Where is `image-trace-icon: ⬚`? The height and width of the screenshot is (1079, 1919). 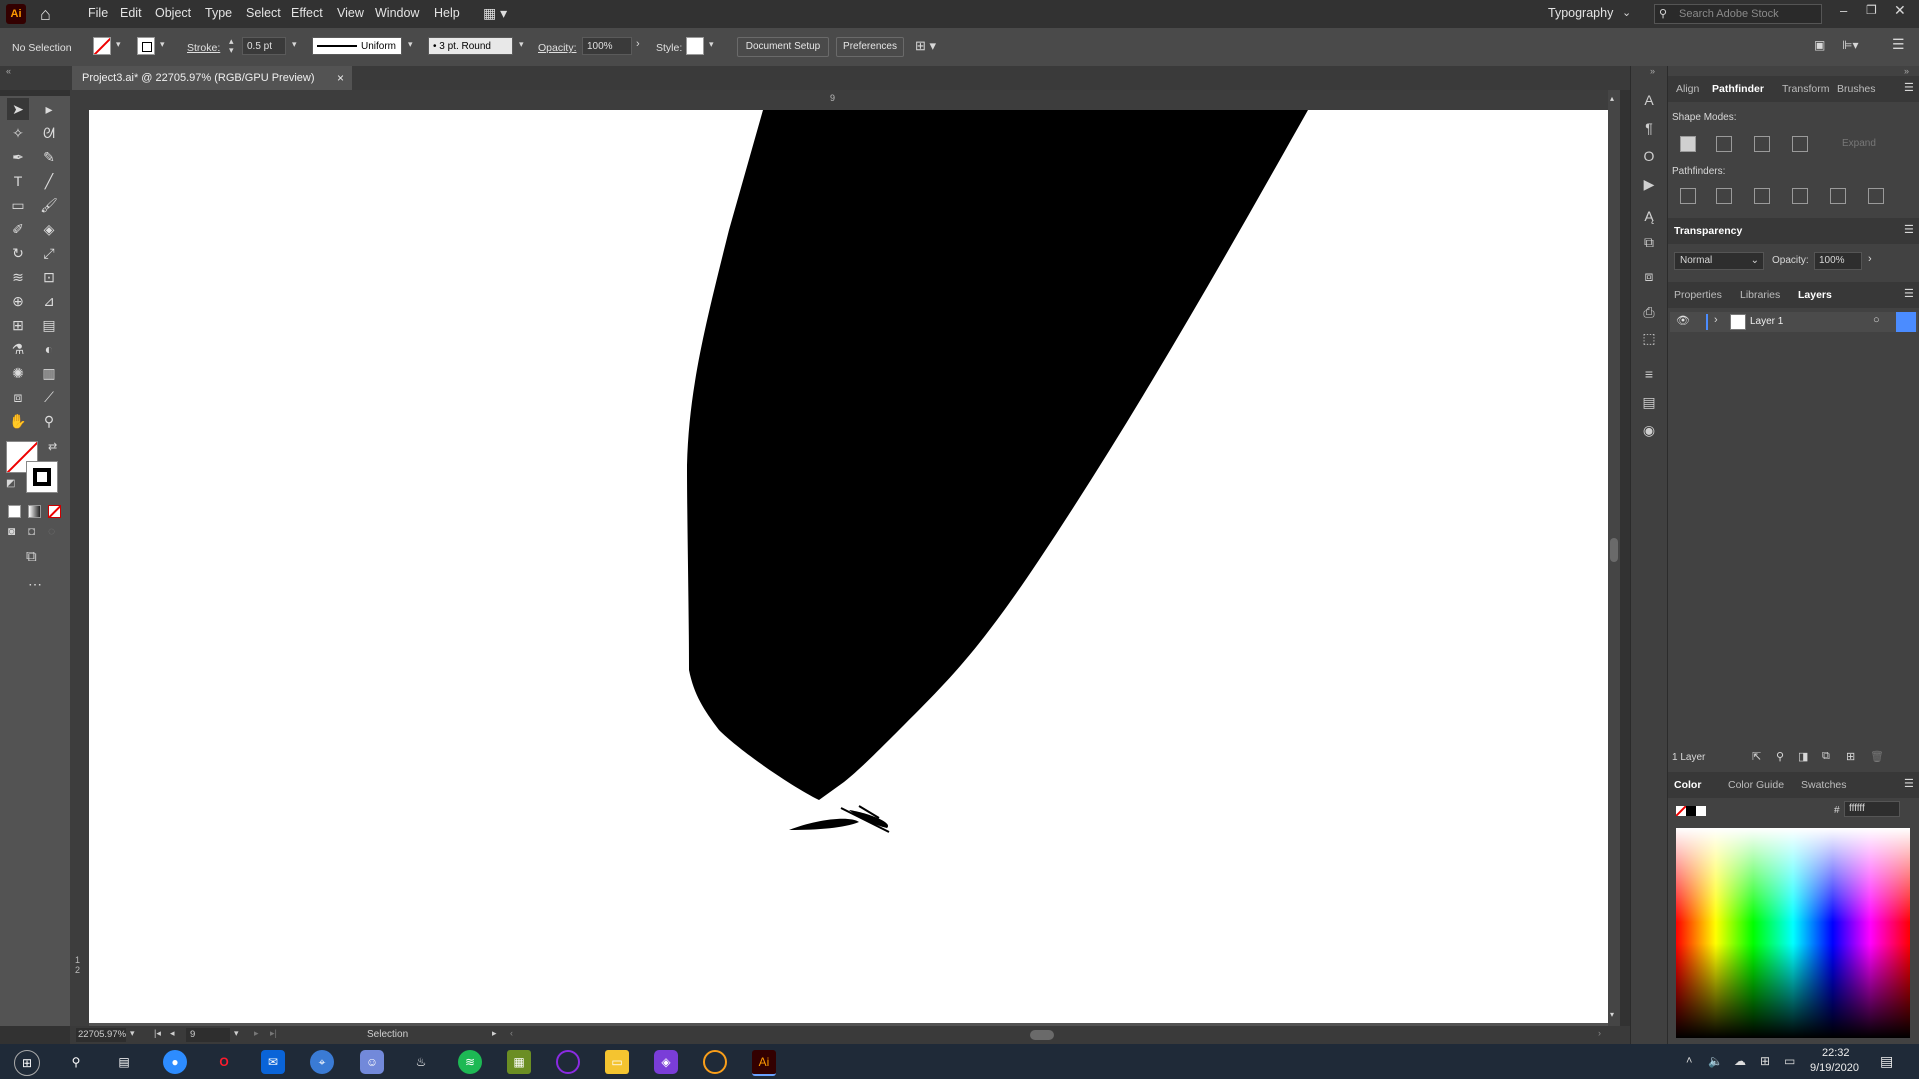
image-trace-icon: ⬚ is located at coordinates (1649, 338).